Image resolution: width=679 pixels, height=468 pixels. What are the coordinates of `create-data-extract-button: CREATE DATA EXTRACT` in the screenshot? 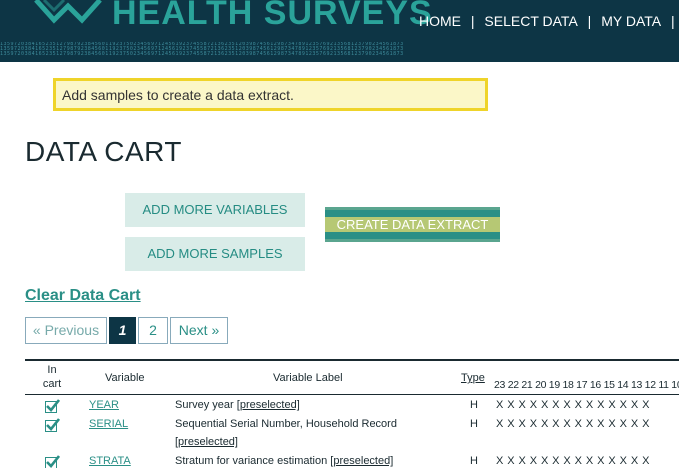 It's located at (412, 224).